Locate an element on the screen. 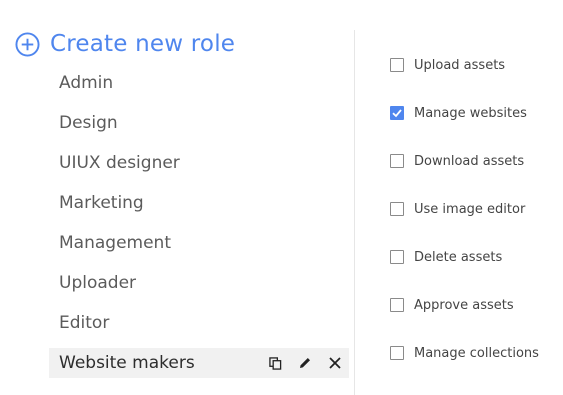  permission-manage-websites: Manage websites is located at coordinates (464, 113).